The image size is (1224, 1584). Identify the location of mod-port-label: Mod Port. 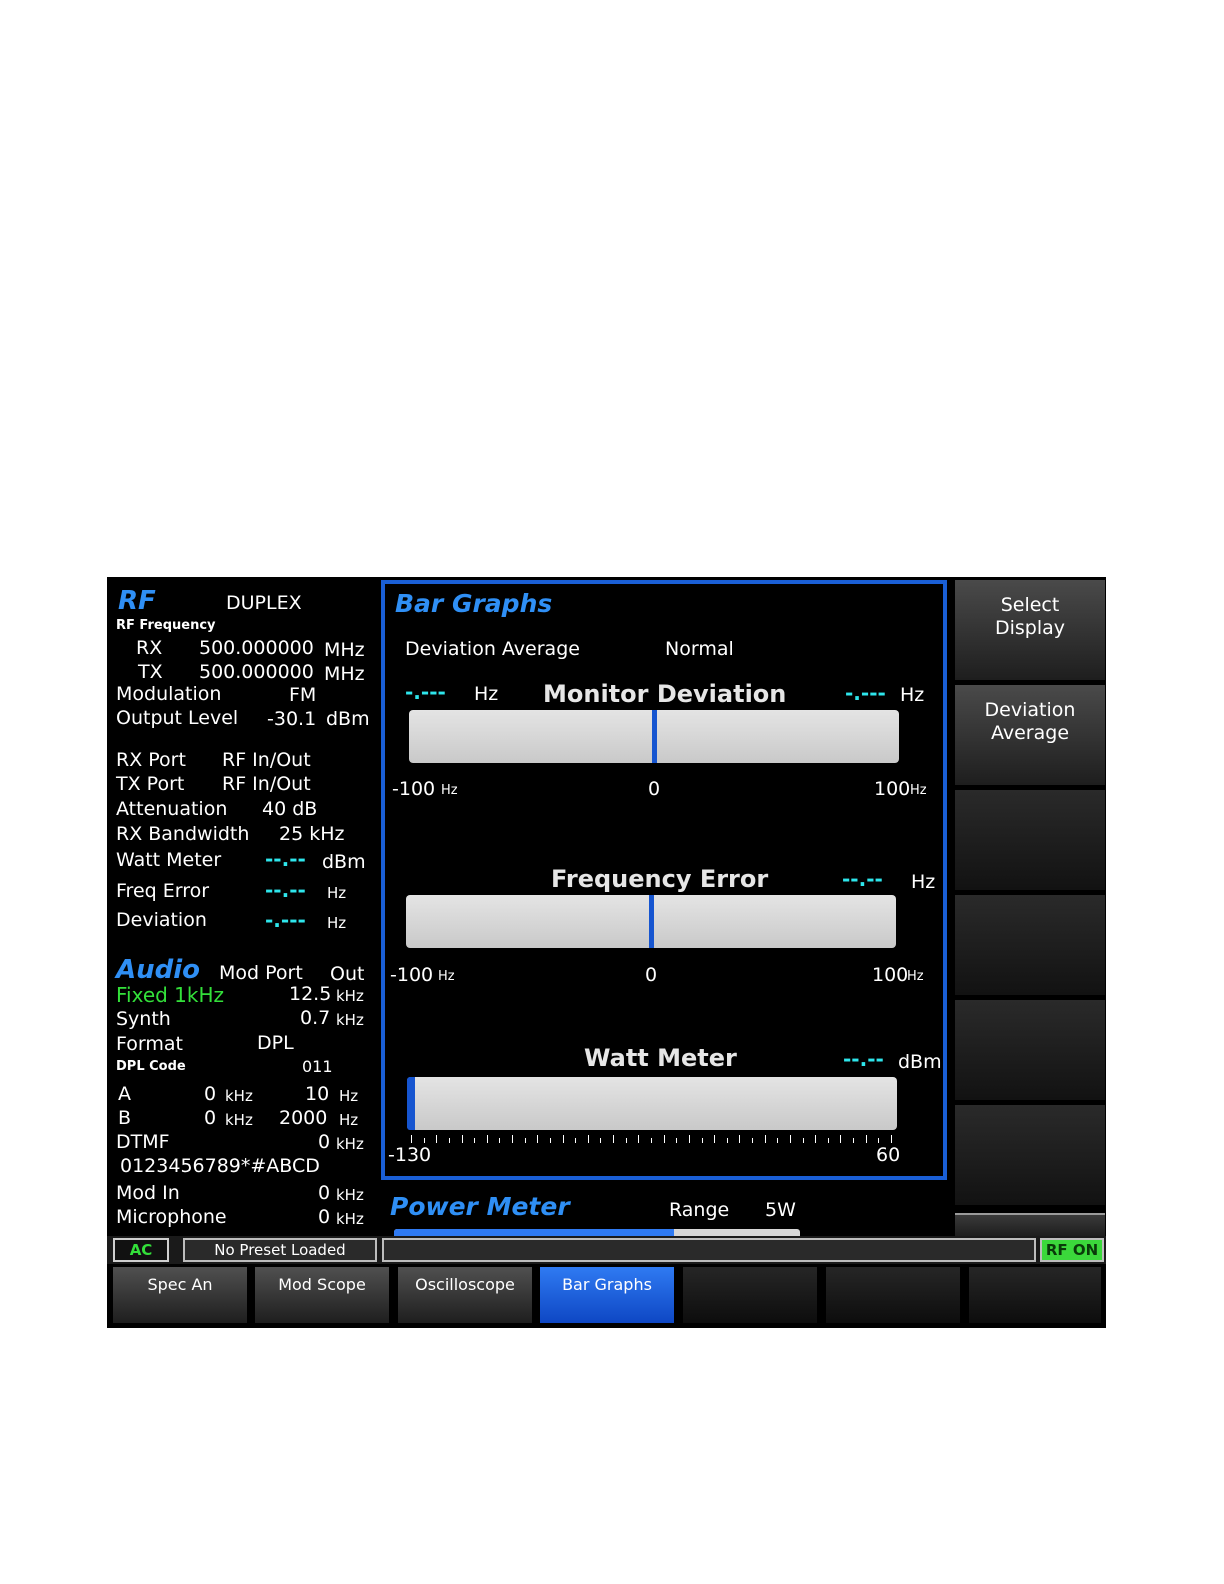
(261, 973).